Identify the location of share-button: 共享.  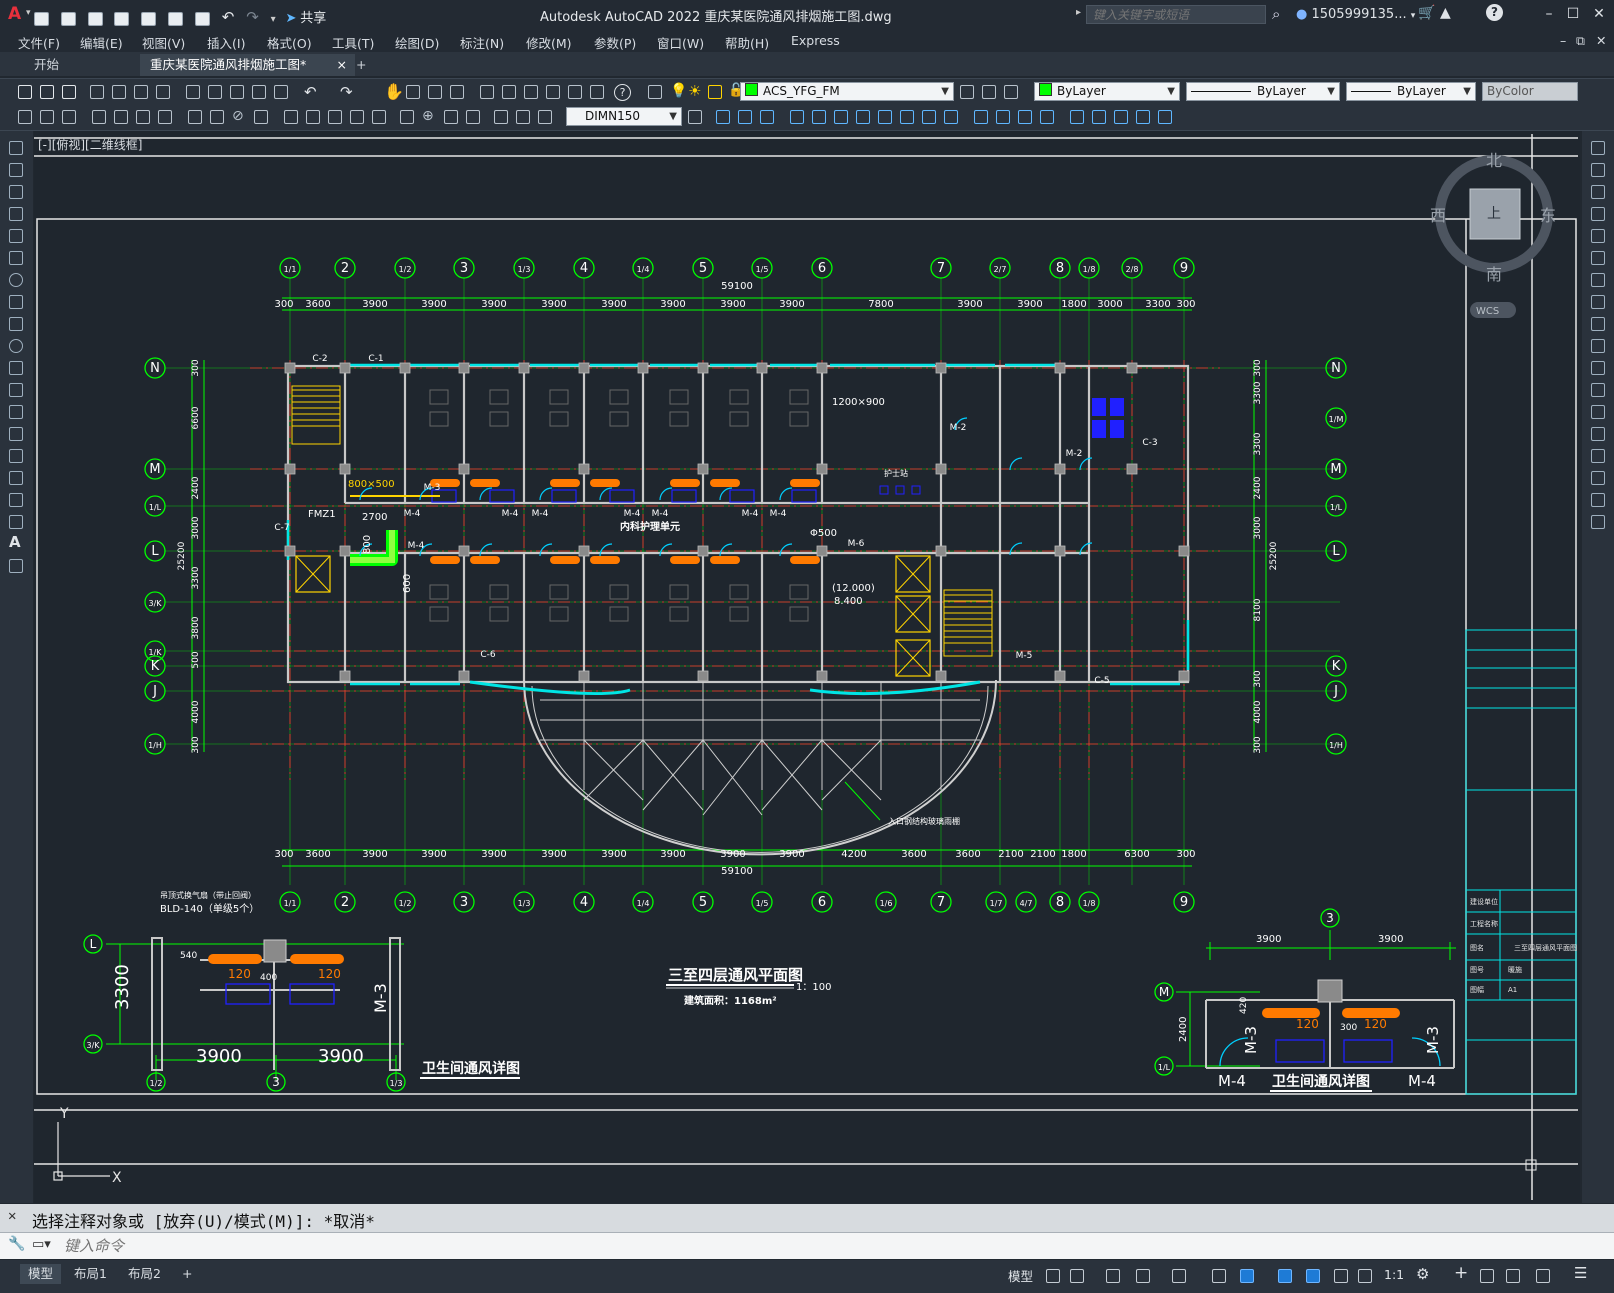
(313, 18).